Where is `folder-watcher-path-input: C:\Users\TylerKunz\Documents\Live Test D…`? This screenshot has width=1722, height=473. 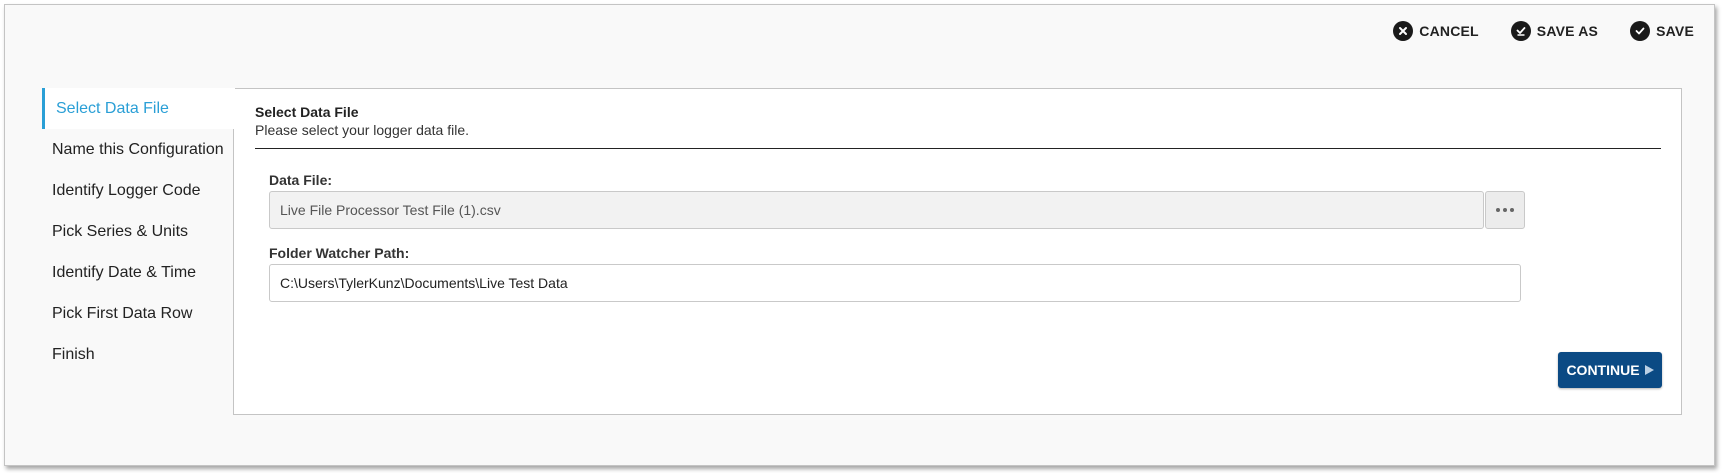 folder-watcher-path-input: C:\Users\TylerKunz\Documents\Live Test D… is located at coordinates (895, 283).